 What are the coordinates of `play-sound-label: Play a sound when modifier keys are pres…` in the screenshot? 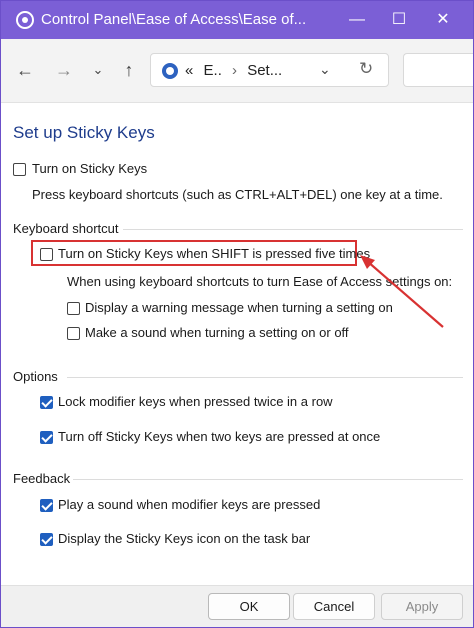 It's located at (189, 504).